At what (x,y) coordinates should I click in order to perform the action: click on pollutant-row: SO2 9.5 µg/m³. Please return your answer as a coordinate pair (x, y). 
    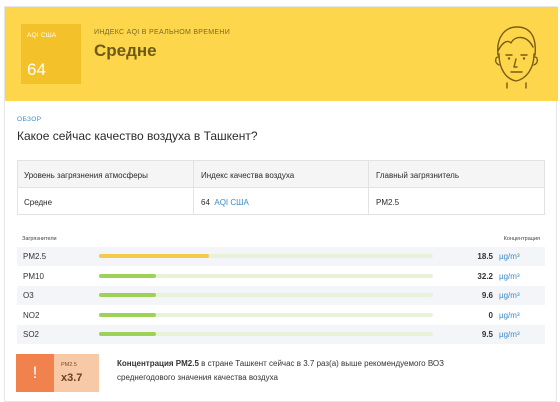
    Looking at the image, I should click on (281, 334).